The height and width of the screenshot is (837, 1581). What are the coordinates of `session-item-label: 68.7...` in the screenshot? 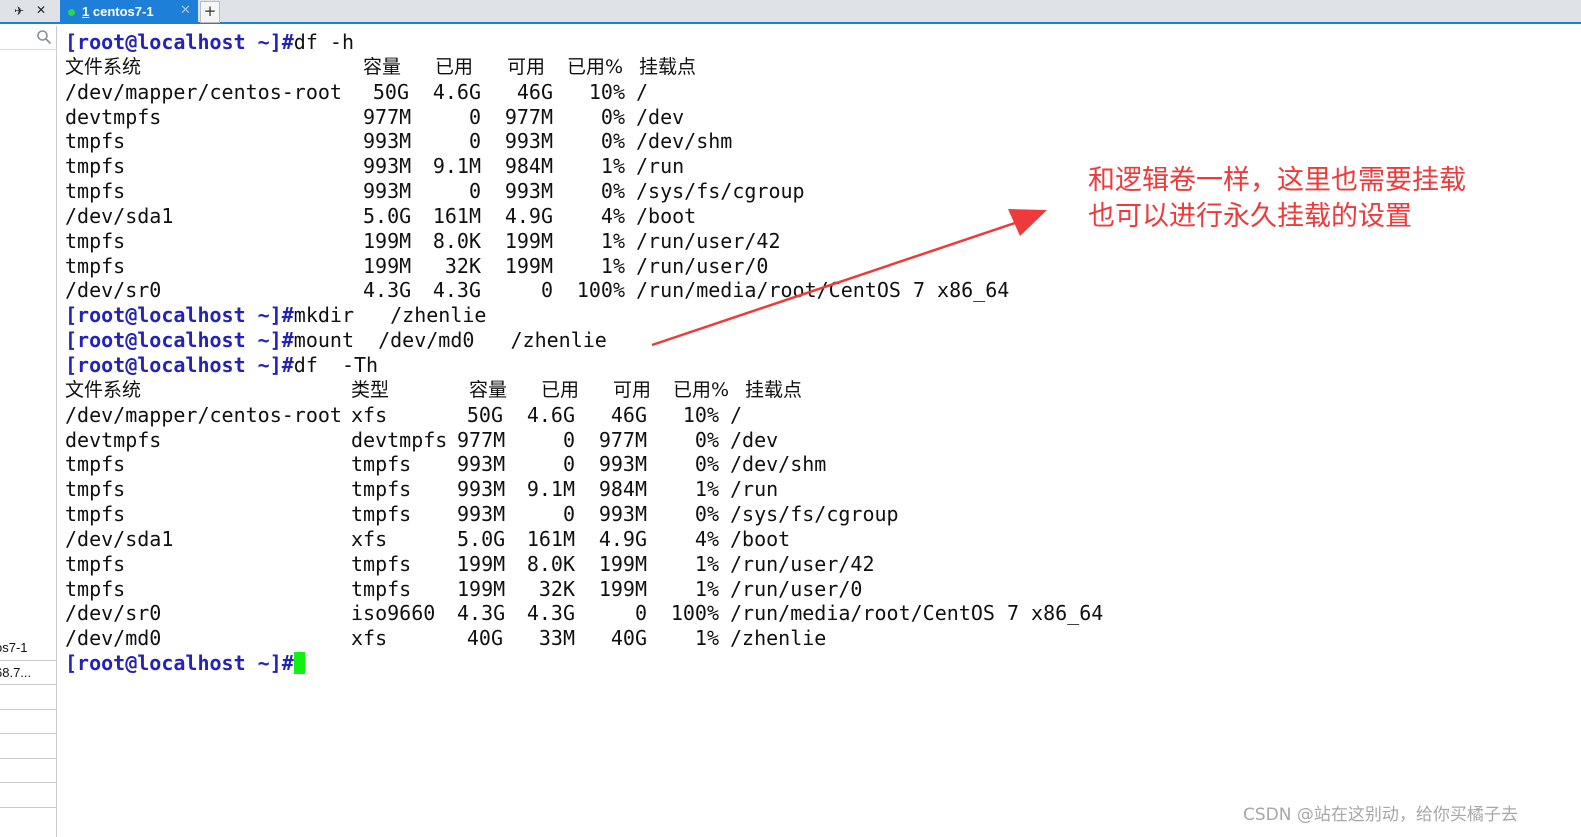 It's located at (16, 672).